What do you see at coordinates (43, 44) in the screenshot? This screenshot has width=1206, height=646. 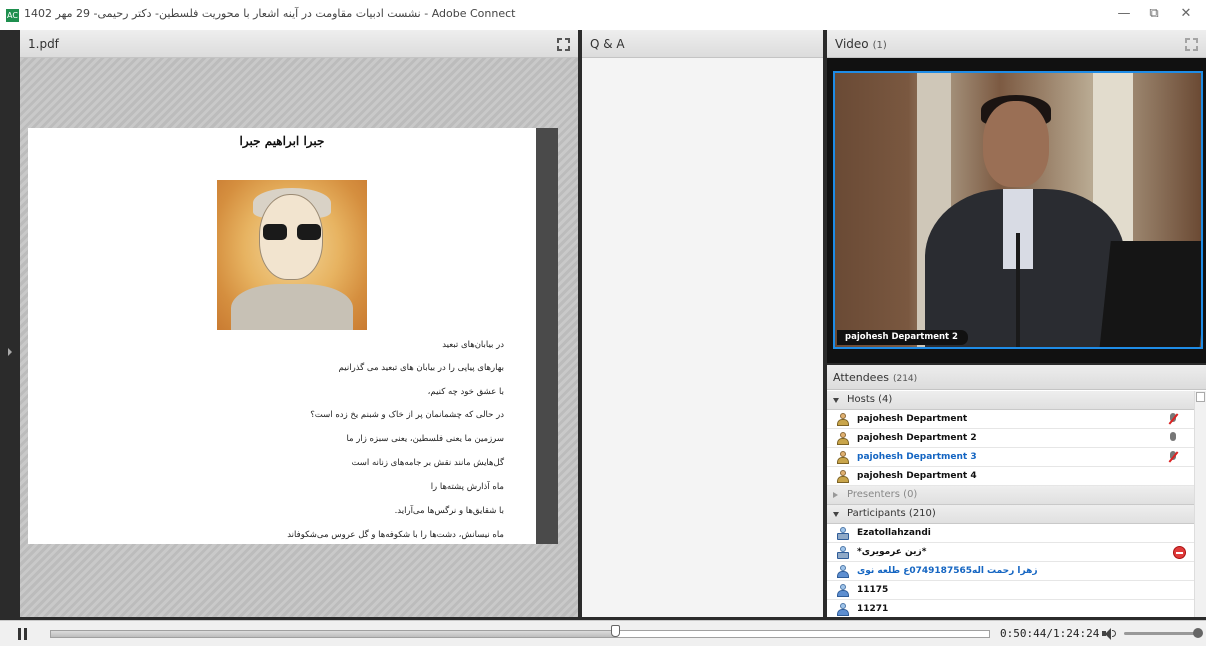 I see `share-pod-title: 1.pdf` at bounding box center [43, 44].